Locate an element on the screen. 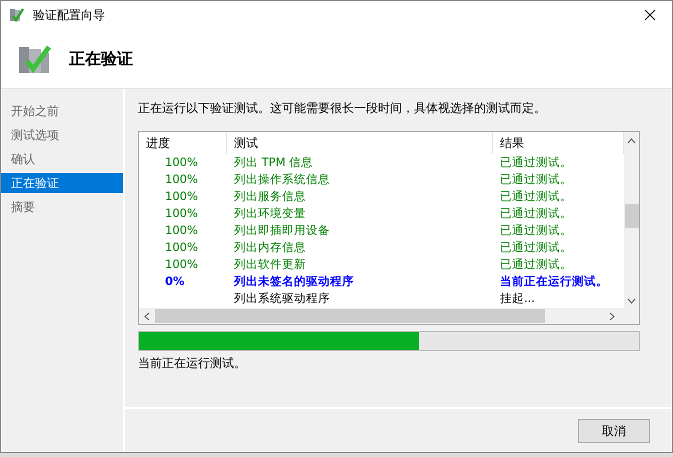  progress-cell: 0% is located at coordinates (175, 281).